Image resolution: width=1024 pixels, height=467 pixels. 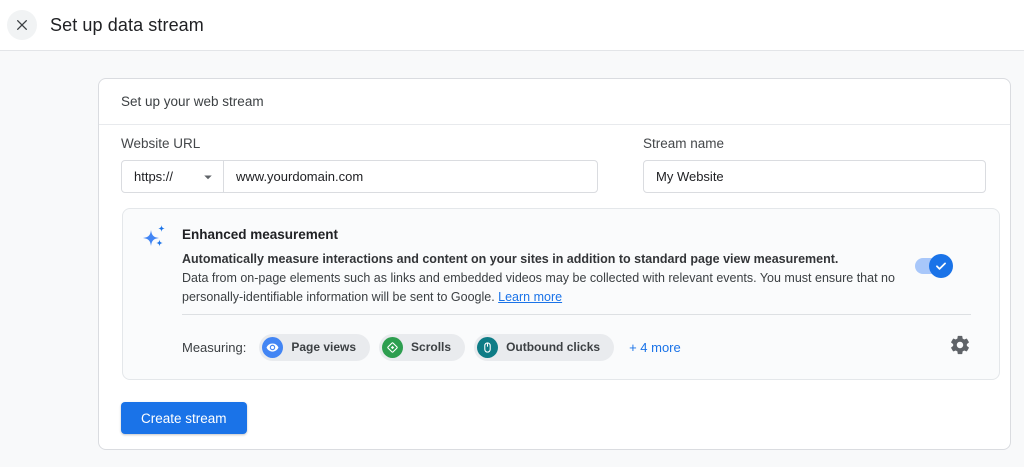 I want to click on create-stream-button: Create stream, so click(x=184, y=418).